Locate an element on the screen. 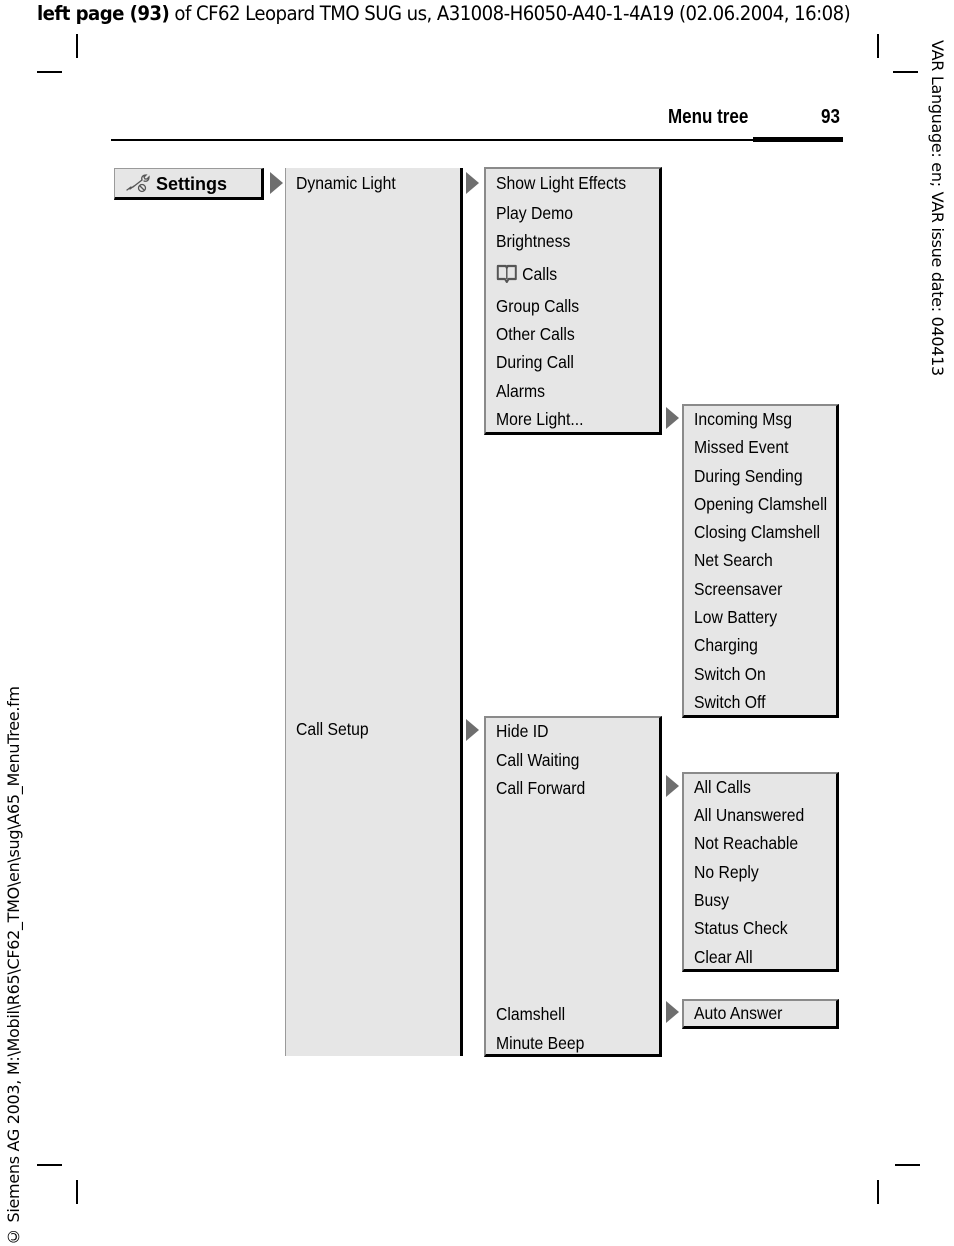 The image size is (954, 1246). menu-item: Call Waiting is located at coordinates (537, 760).